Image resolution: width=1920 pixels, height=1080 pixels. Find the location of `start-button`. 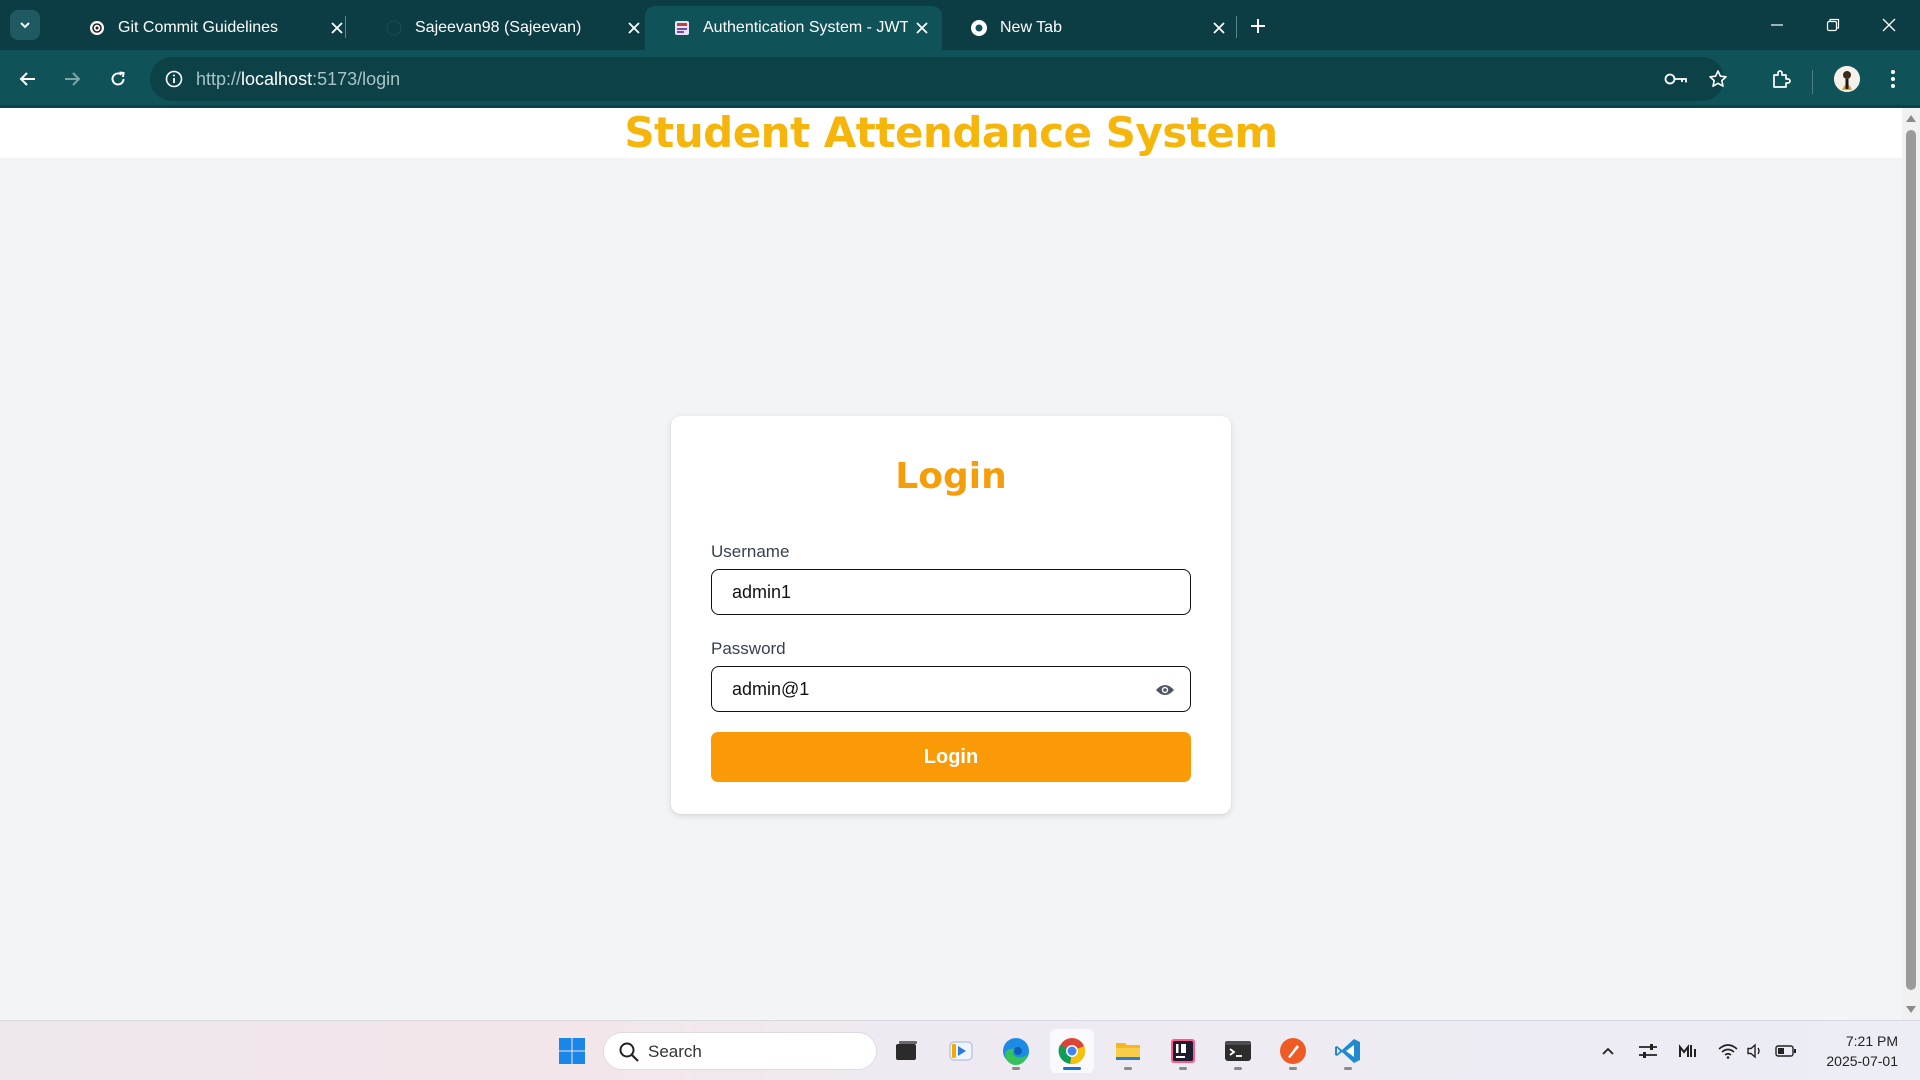

start-button is located at coordinates (572, 1051).